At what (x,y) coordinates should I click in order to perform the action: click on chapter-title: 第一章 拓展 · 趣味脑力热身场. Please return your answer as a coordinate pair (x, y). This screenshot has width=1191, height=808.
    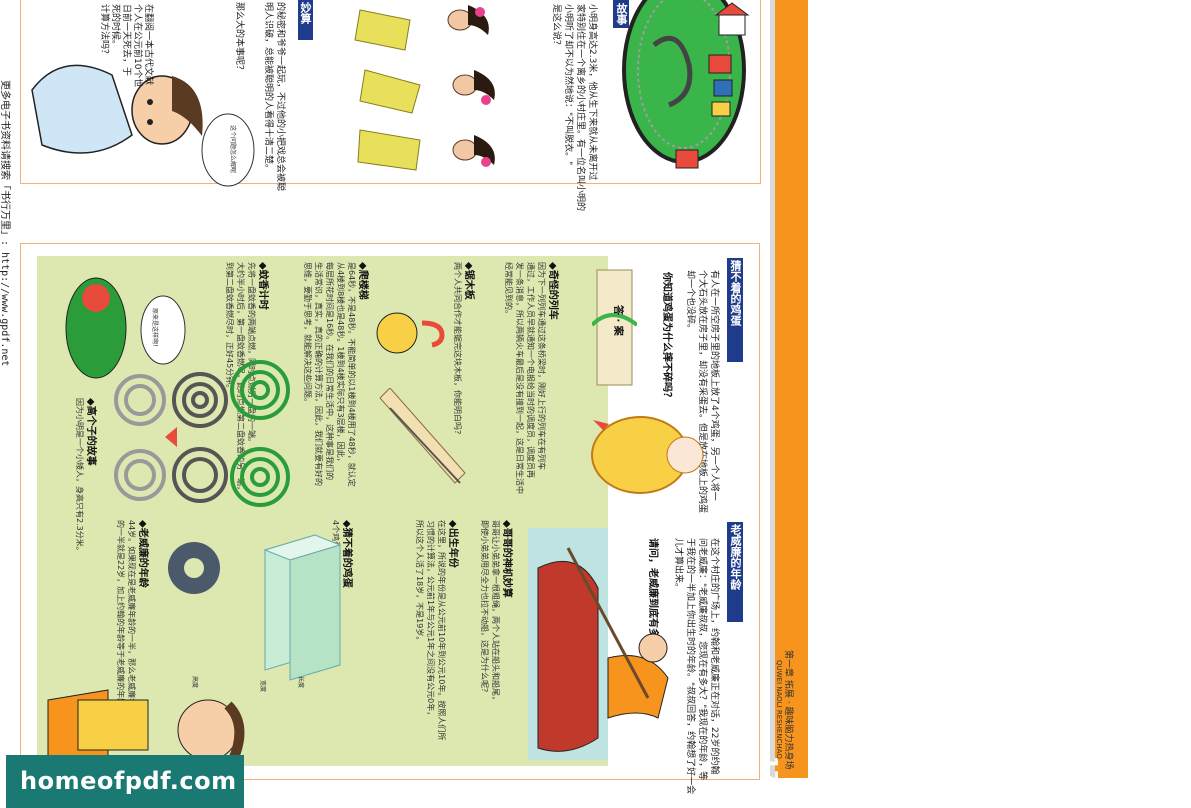
    Looking at the image, I should click on (788, 710).